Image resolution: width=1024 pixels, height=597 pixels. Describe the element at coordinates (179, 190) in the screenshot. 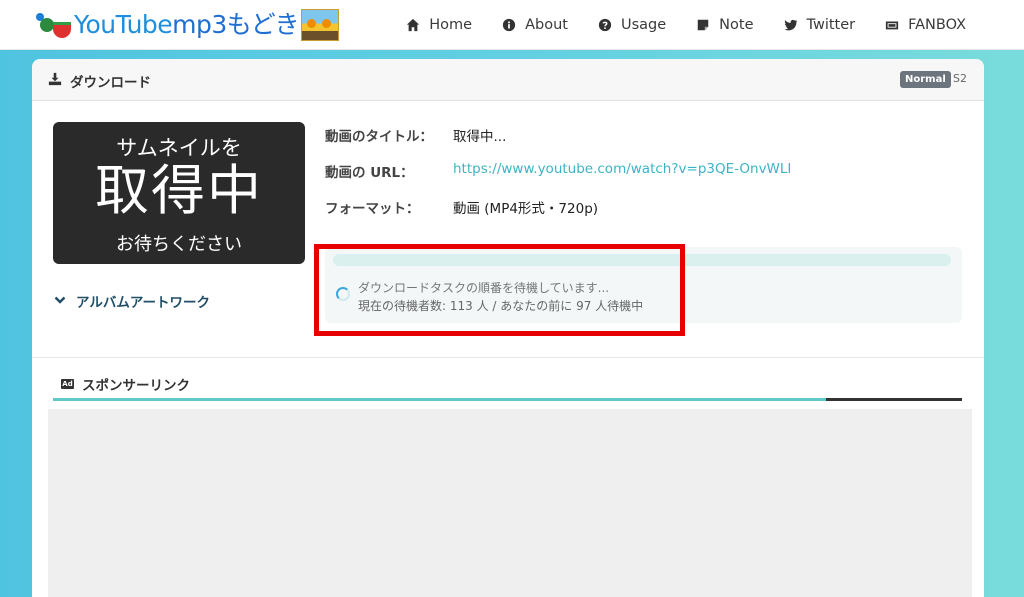

I see `thumbnail-line2: 取得中` at that location.